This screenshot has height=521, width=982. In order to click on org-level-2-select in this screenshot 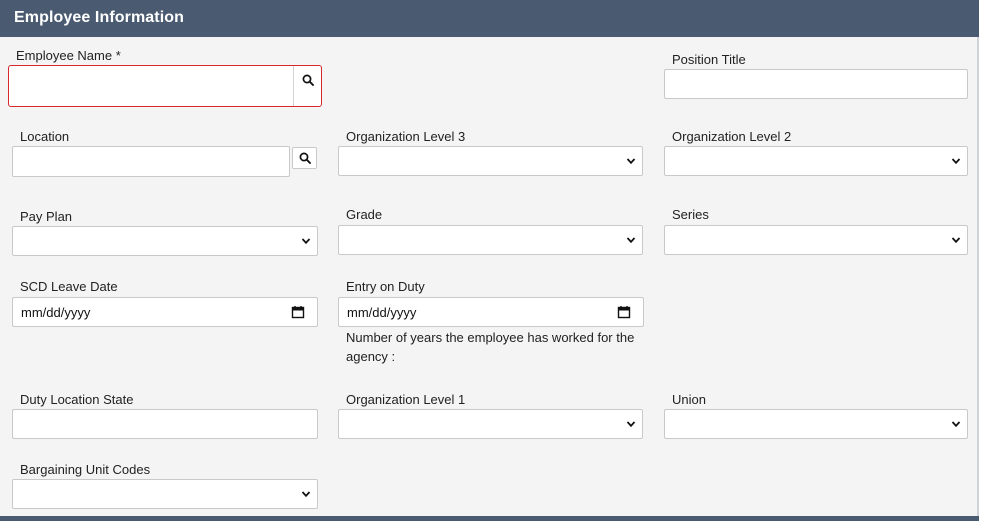, I will do `click(816, 161)`.